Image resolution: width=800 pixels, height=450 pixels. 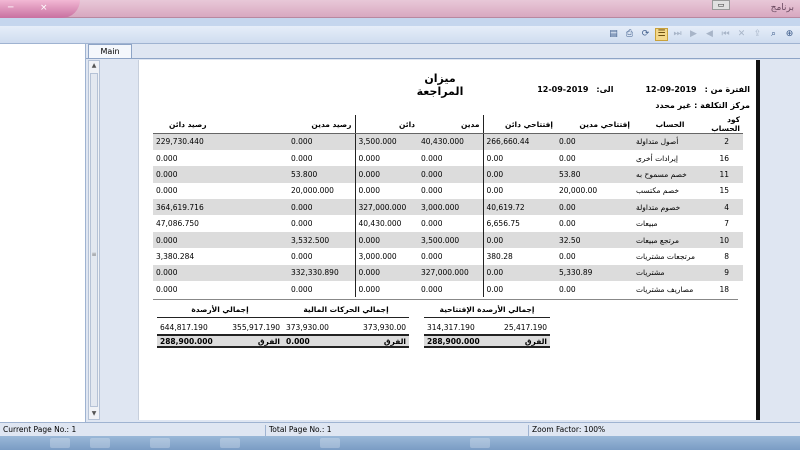 What do you see at coordinates (702, 105) in the screenshot?
I see `cost-center: مركز التكلفة : غير محدد` at bounding box center [702, 105].